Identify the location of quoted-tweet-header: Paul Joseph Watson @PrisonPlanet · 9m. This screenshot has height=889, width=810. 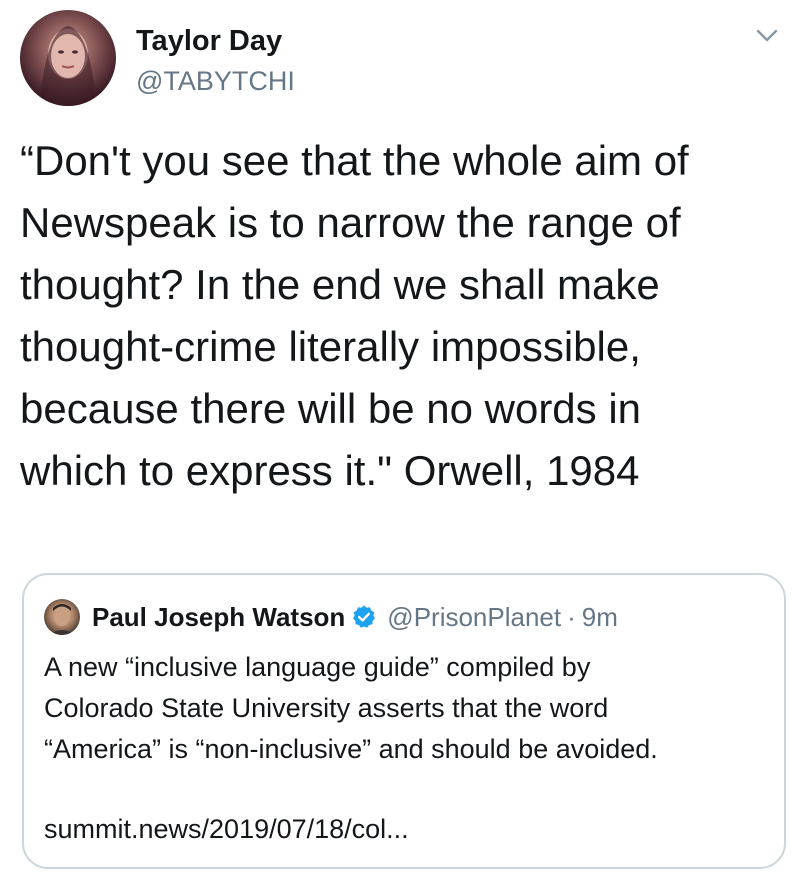
(331, 617).